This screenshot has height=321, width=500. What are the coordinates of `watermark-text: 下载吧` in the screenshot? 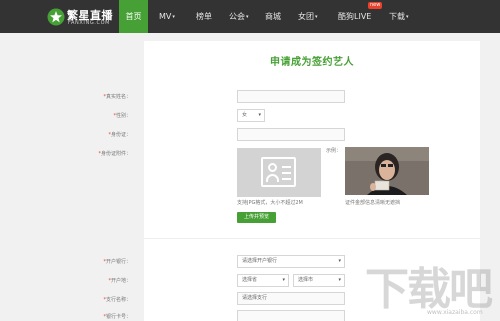 It's located at (429, 289).